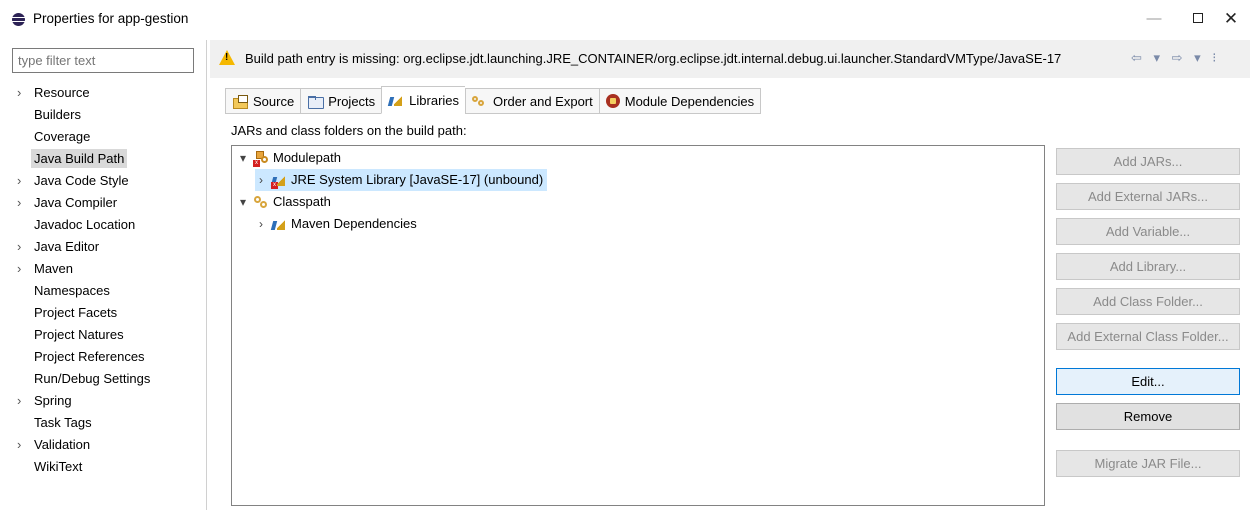  What do you see at coordinates (261, 159) in the screenshot?
I see `modulepath-icon: x` at bounding box center [261, 159].